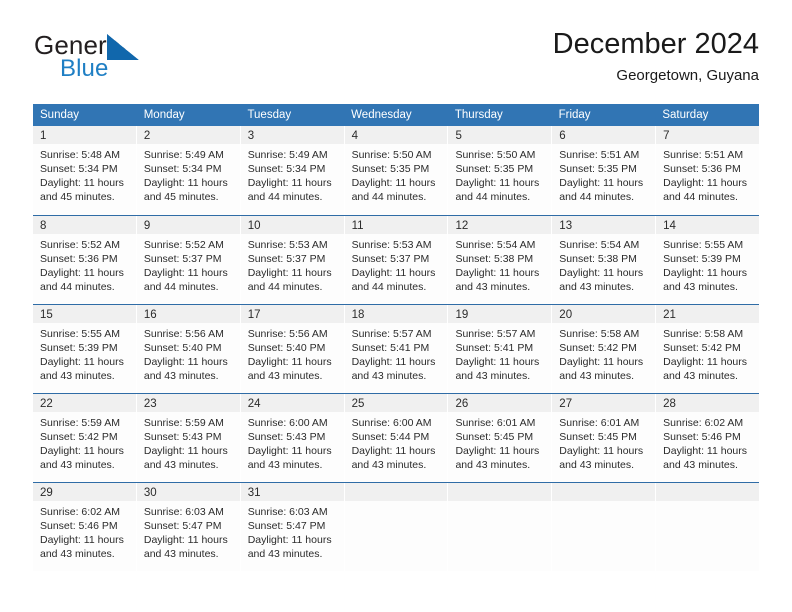  I want to click on sunrise-text: Sunrise: 5:53 AM, so click(391, 245).